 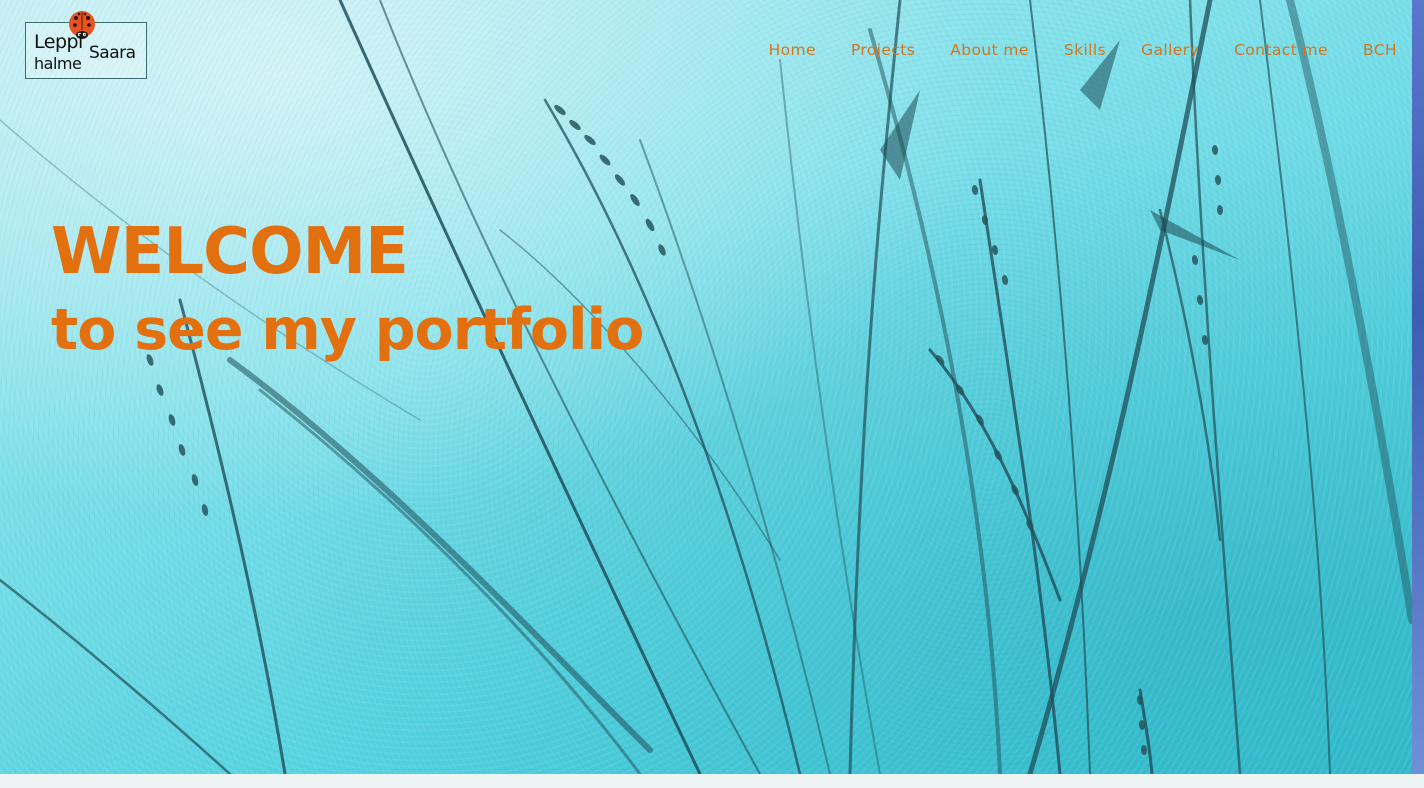 What do you see at coordinates (1418, 387) in the screenshot?
I see `right-edge-strip` at bounding box center [1418, 387].